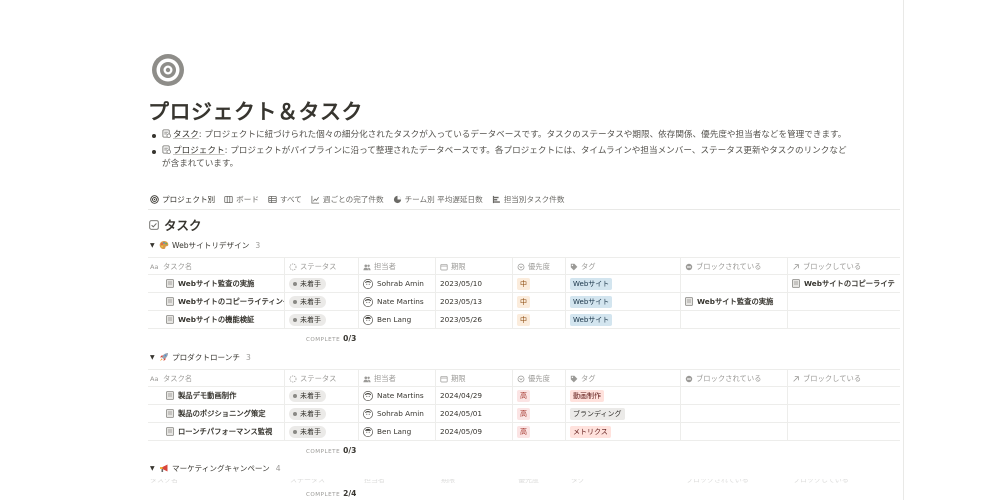 The height and width of the screenshot is (500, 1000). Describe the element at coordinates (216, 301) in the screenshot. I see `task-name-cell: Webサイトのコピーライティング` at that location.